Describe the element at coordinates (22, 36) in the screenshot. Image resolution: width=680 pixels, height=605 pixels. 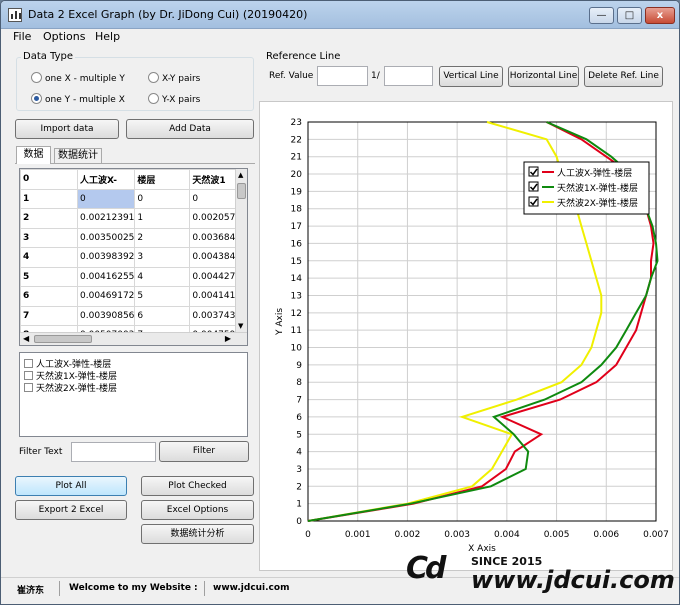
I see `menu-file: File` at that location.